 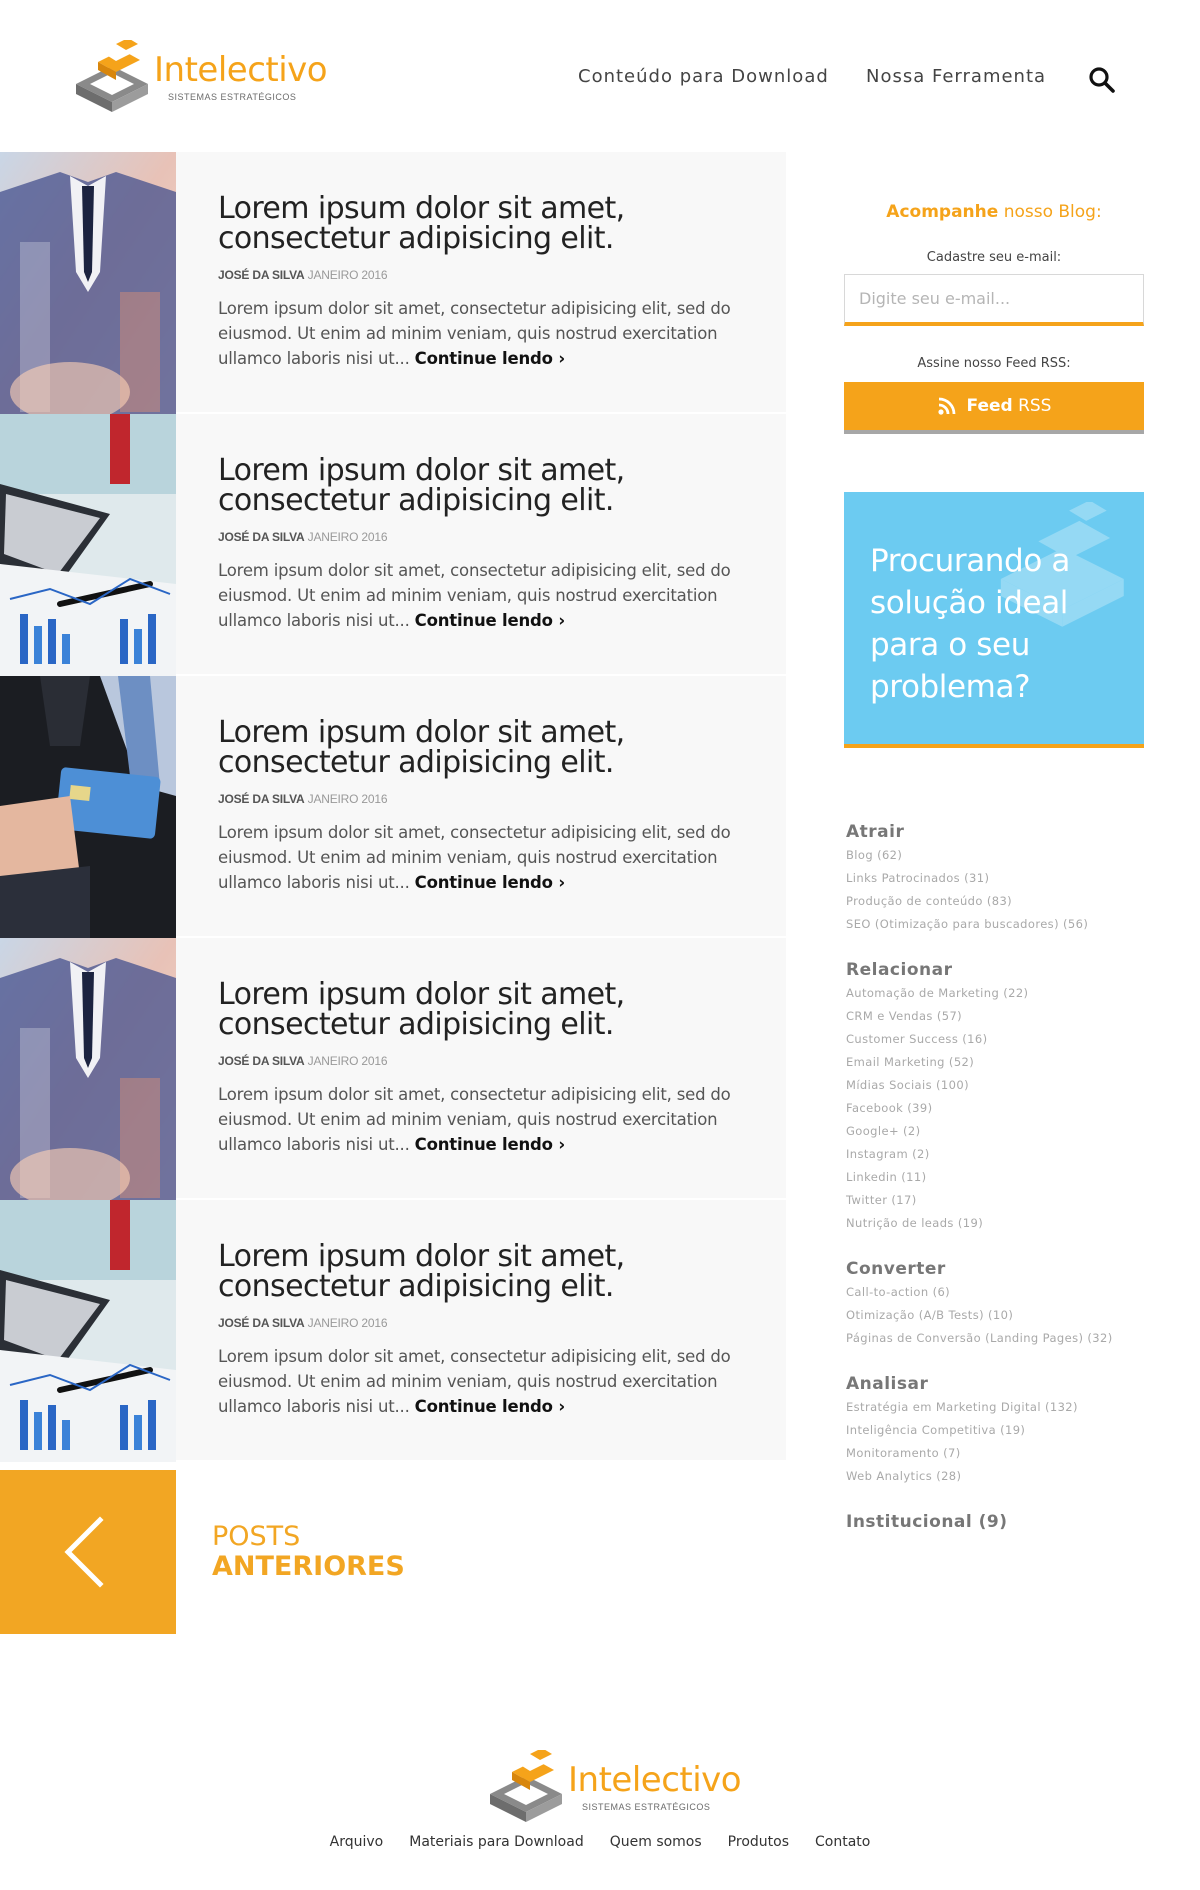 I want to click on email-label: Cadastre seu e-mail:, so click(x=994, y=257).